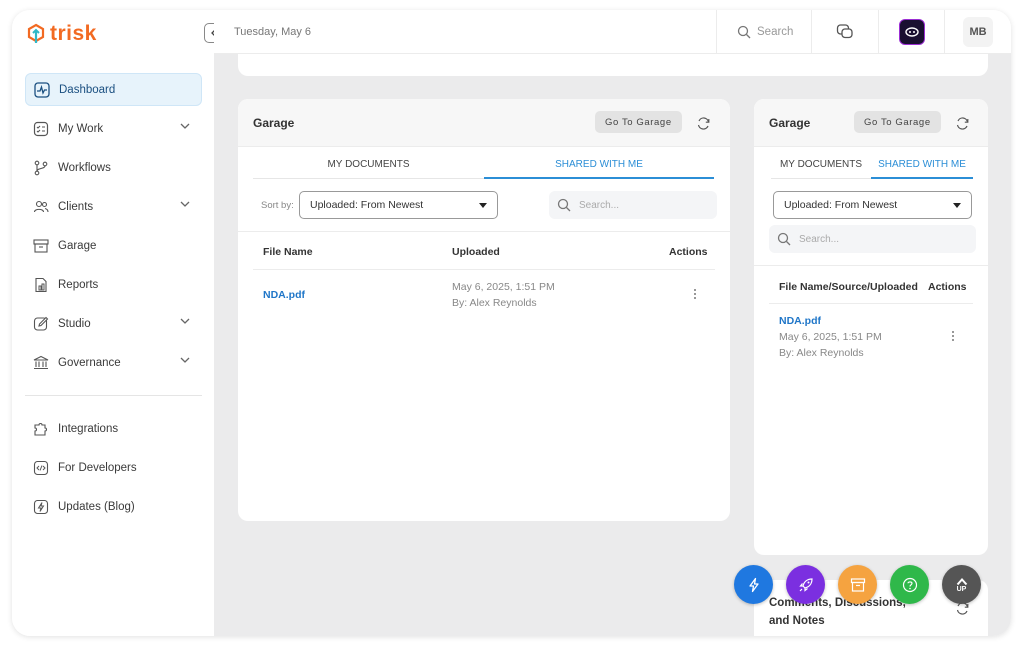 The width and height of the screenshot is (1024, 649). What do you see at coordinates (113, 167) in the screenshot?
I see `sidebar-item-workflows: Workflows` at bounding box center [113, 167].